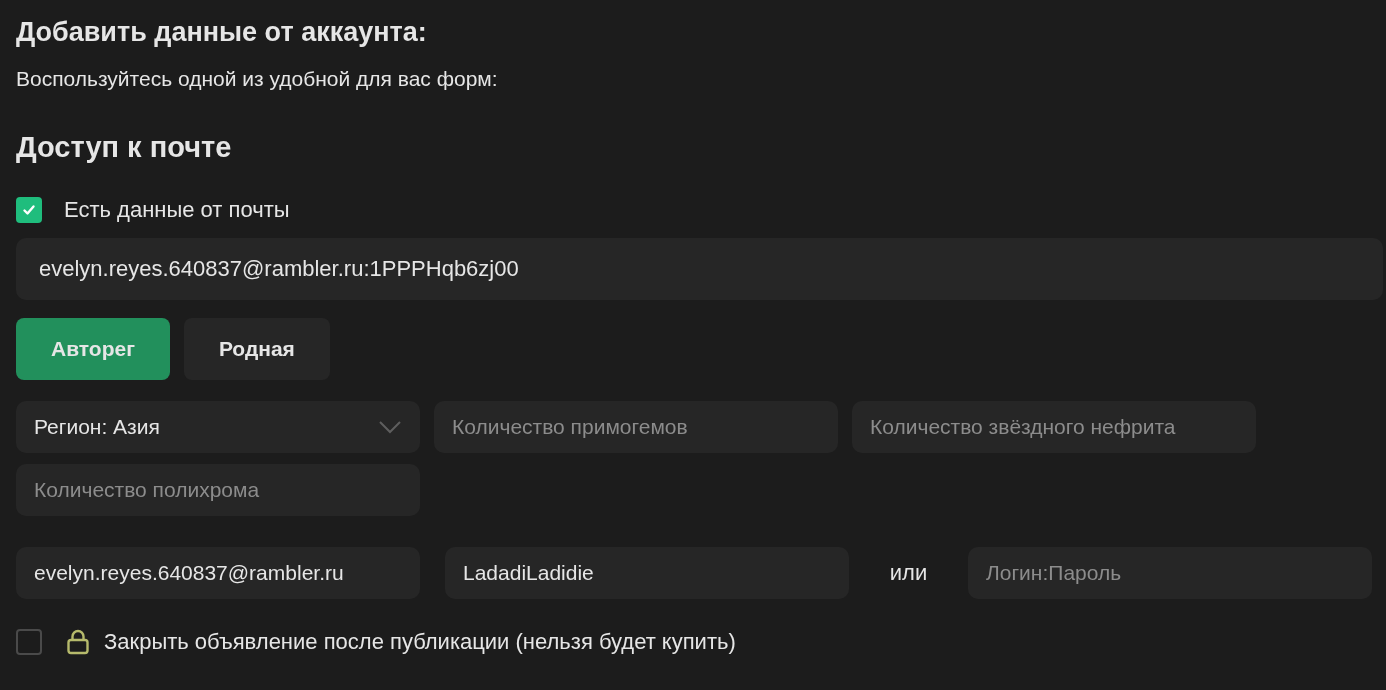 Image resolution: width=1386 pixels, height=690 pixels. What do you see at coordinates (218, 490) in the screenshot?
I see `amount-field: Количество полихрома` at bounding box center [218, 490].